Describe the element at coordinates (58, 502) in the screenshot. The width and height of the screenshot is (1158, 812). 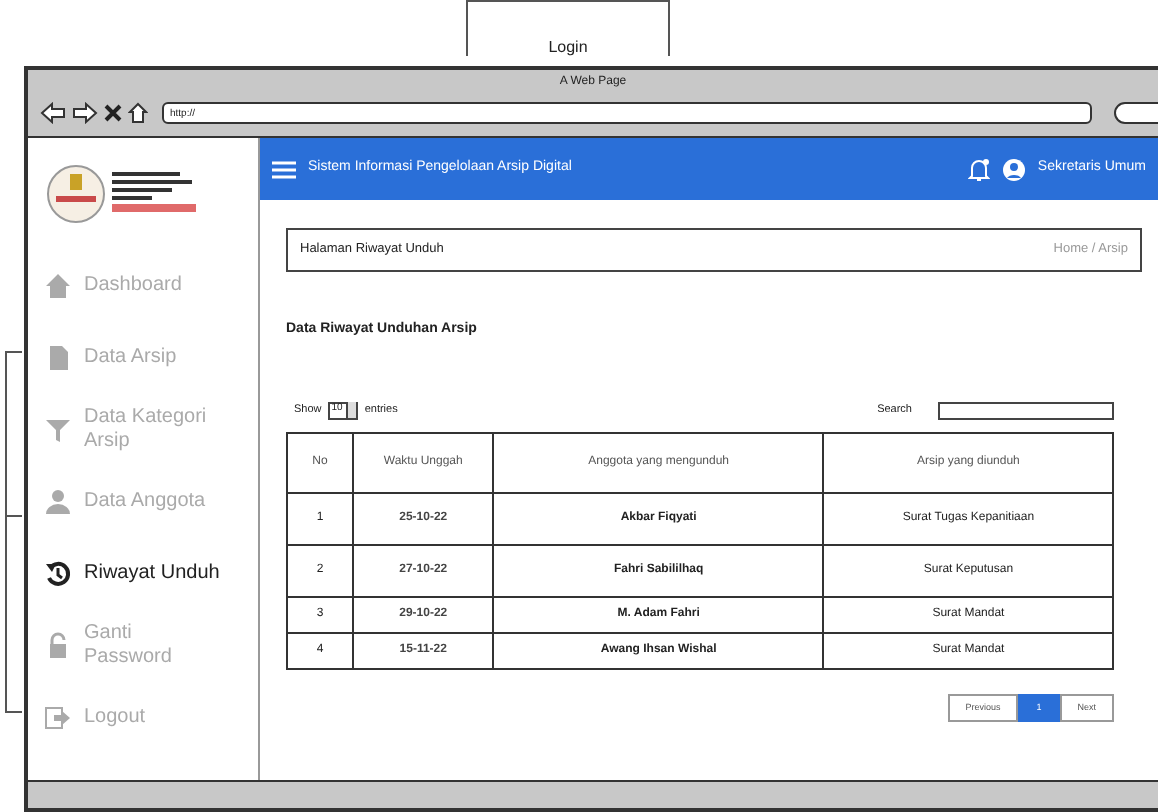
I see `user-icon` at that location.